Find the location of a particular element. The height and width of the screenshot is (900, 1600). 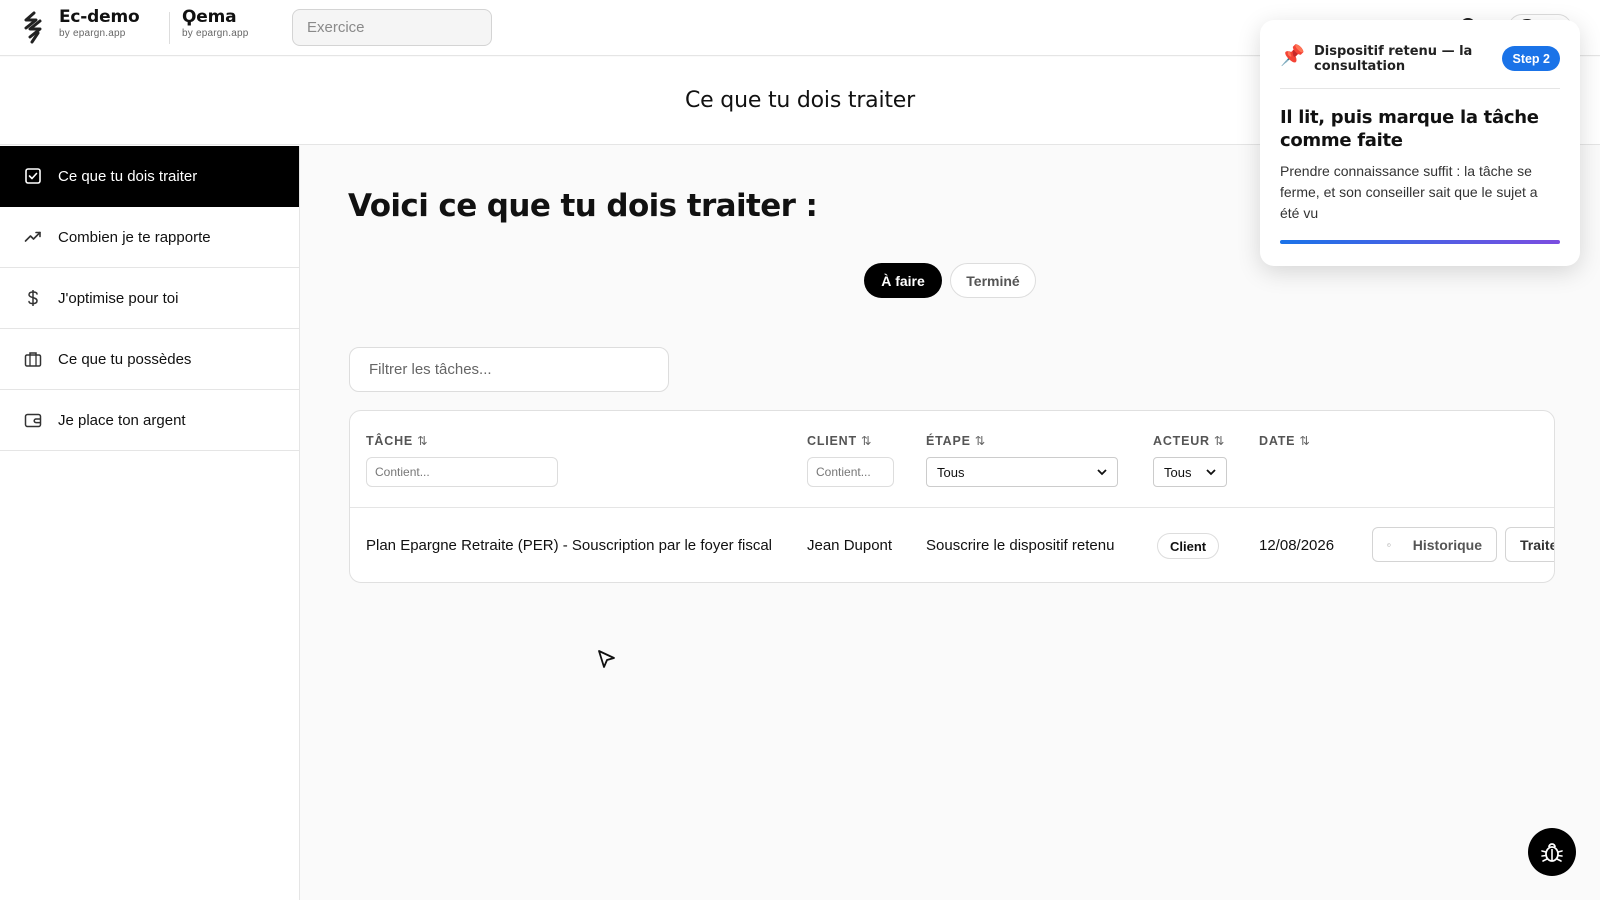

brand-name: Ϙema is located at coordinates (209, 17).